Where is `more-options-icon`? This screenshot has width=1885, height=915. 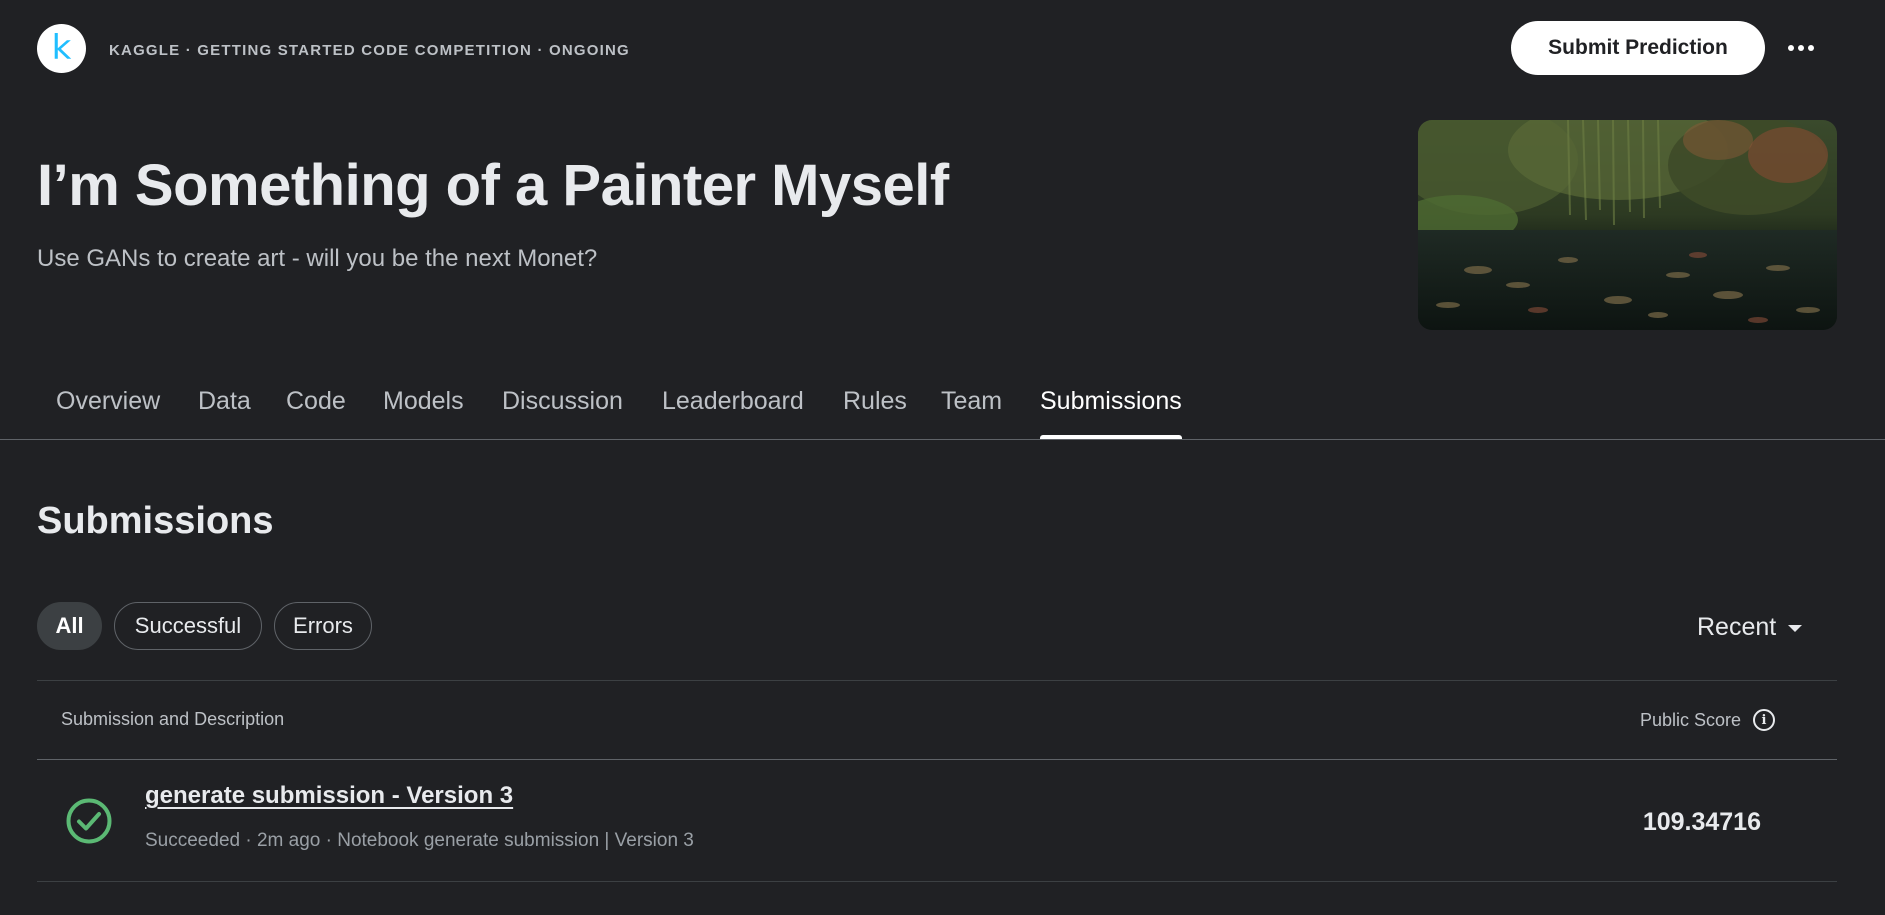 more-options-icon is located at coordinates (1801, 48).